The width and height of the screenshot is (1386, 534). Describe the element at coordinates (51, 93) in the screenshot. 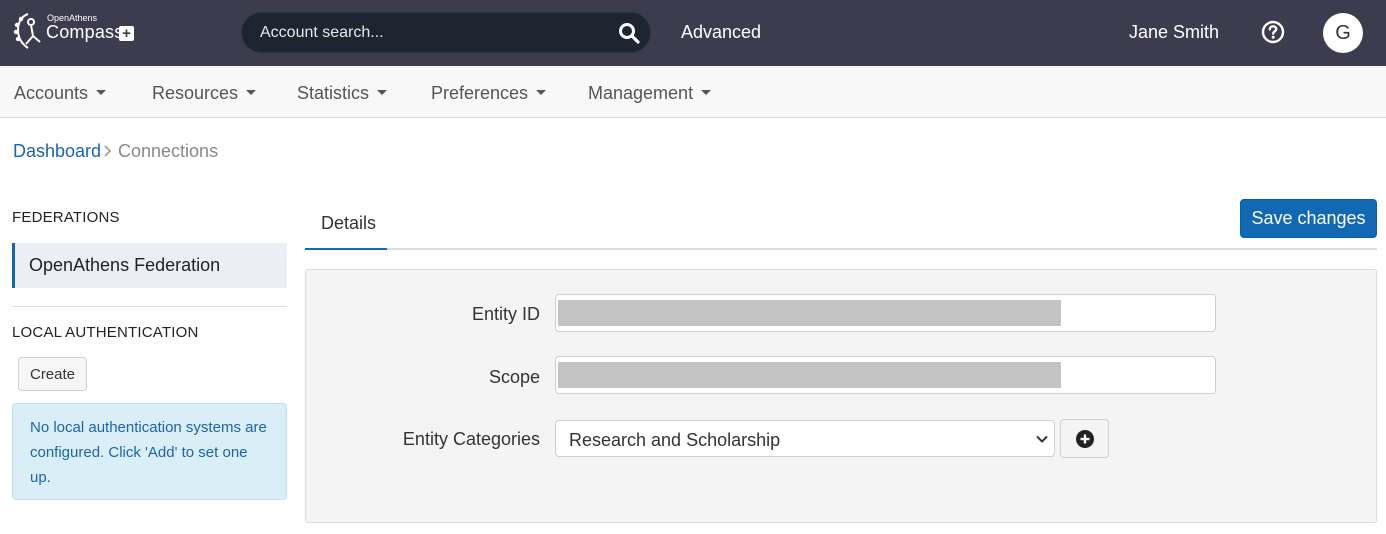

I see `menu-accounts-label: Accounts` at that location.